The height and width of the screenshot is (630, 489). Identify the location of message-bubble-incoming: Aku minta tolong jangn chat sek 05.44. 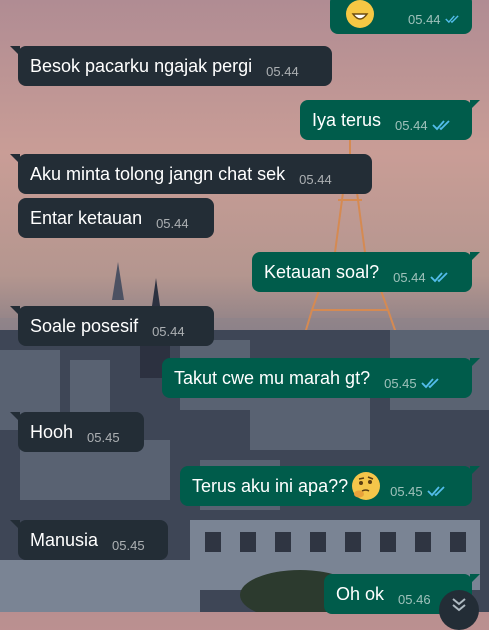
(191, 174).